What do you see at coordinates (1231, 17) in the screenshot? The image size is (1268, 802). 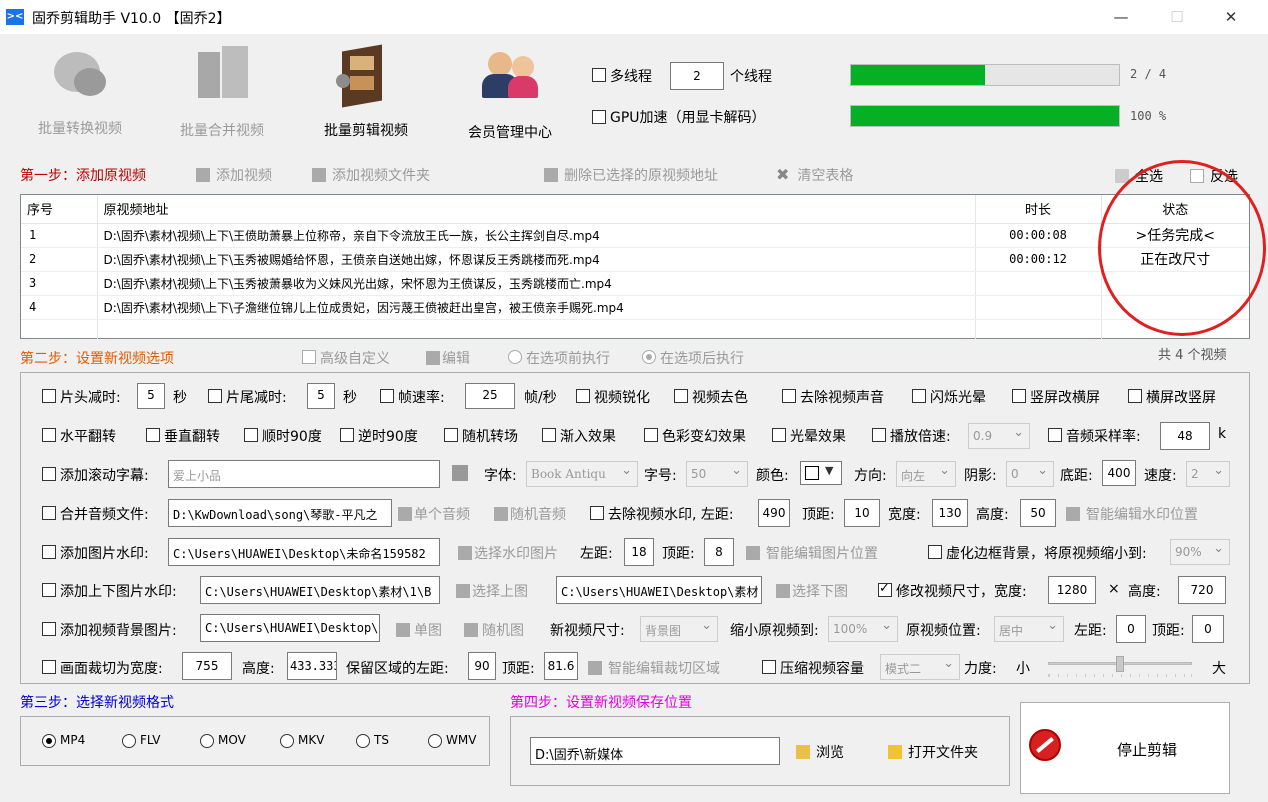 I see `close-button: ✕` at bounding box center [1231, 17].